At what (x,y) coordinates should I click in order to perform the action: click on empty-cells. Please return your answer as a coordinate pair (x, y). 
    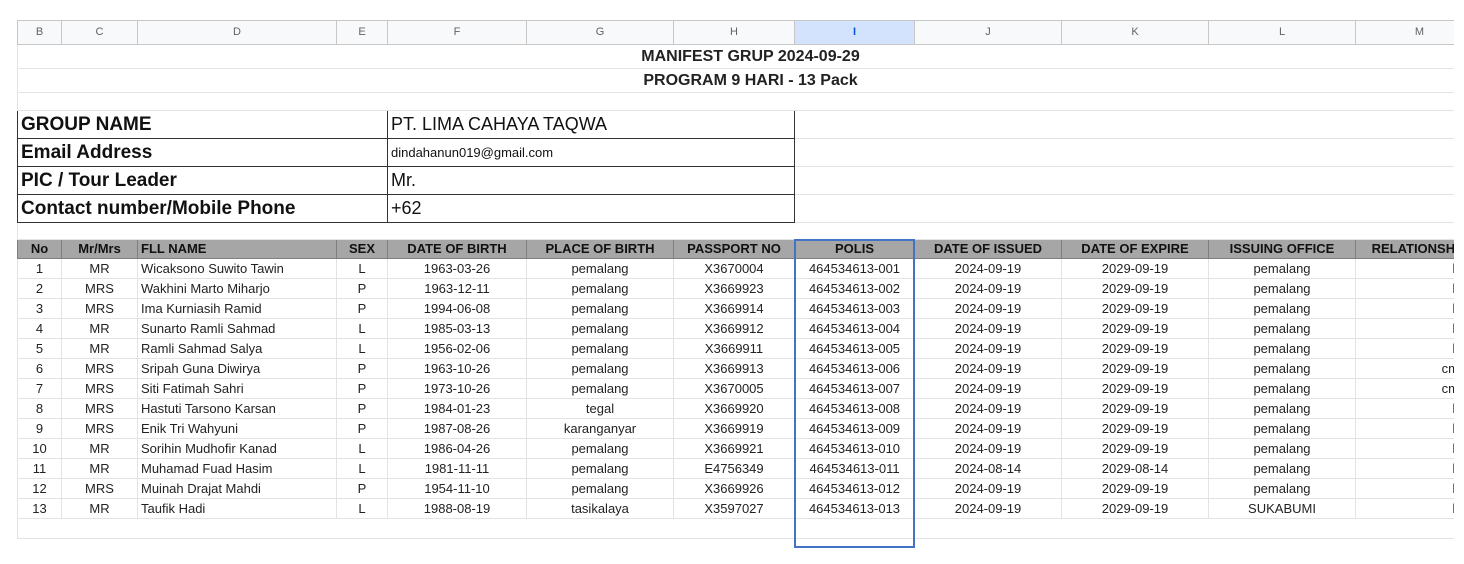
    Looking at the image, I should click on (1124, 124).